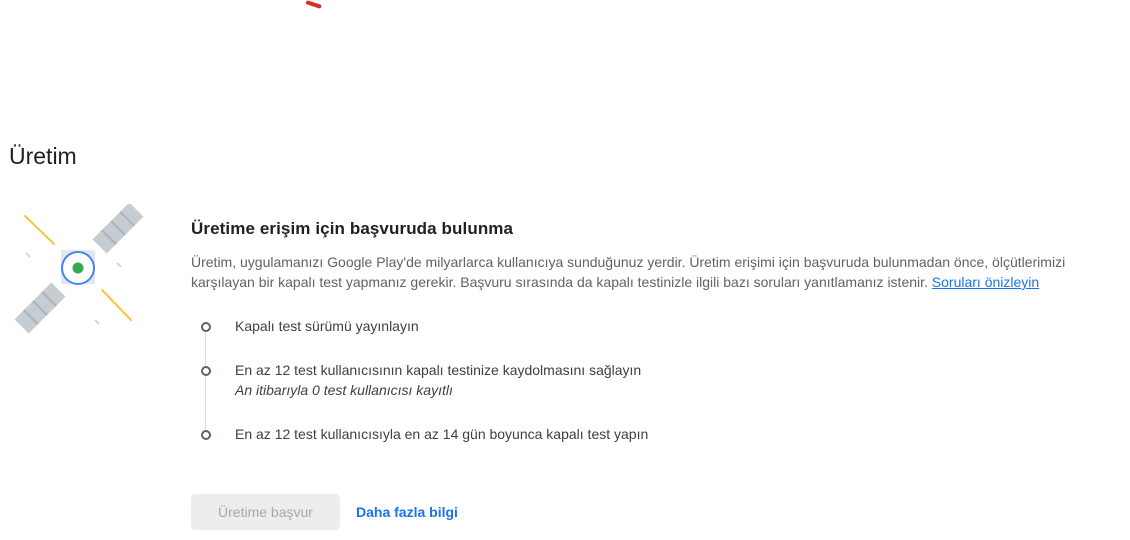  Describe the element at coordinates (352, 228) in the screenshot. I see `section-title: Üretime erişim için başvuruda bulunma` at that location.